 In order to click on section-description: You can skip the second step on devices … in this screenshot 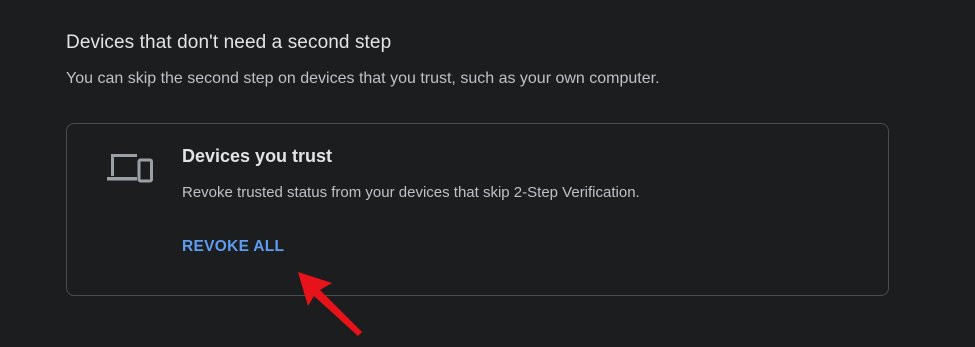, I will do `click(363, 78)`.